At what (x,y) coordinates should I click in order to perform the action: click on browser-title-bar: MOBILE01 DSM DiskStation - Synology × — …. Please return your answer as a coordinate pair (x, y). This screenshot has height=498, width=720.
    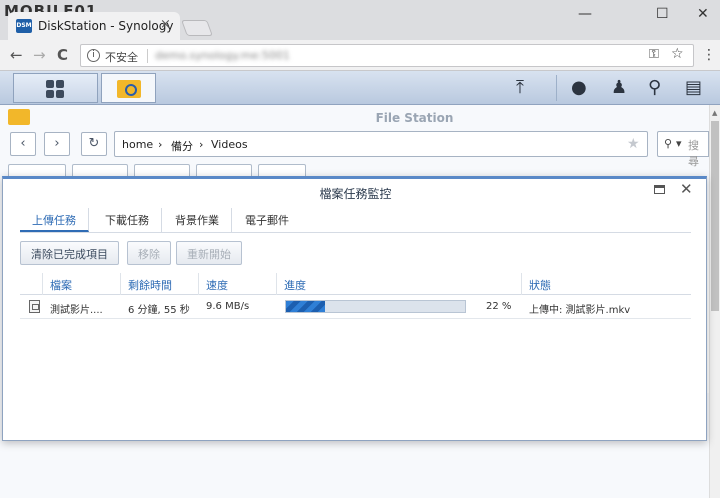
    Looking at the image, I should click on (360, 20).